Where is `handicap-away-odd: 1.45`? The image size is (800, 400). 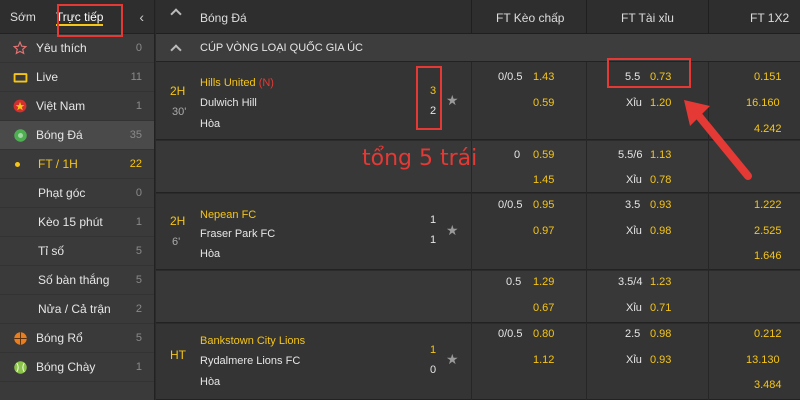
handicap-away-odd: 1.45 is located at coordinates (543, 180).